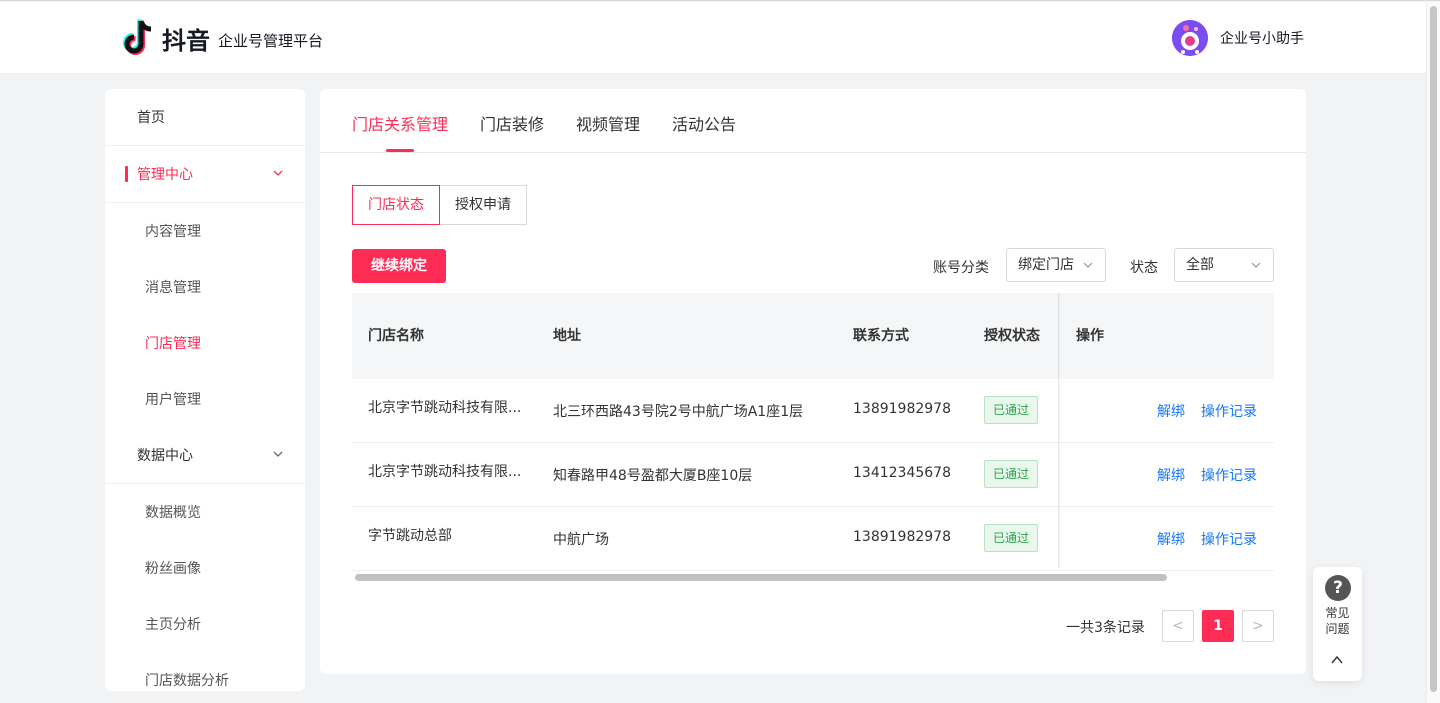 This screenshot has width=1440, height=703. I want to click on user-menu: 企业号小助手, so click(1238, 38).